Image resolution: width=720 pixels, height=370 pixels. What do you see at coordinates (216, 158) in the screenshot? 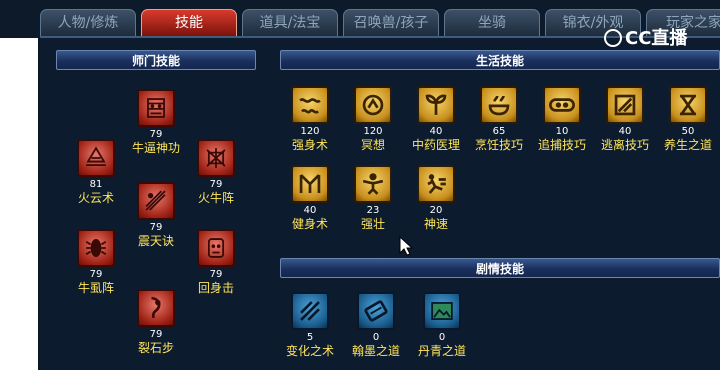
I see `bull-formation-icon` at bounding box center [216, 158].